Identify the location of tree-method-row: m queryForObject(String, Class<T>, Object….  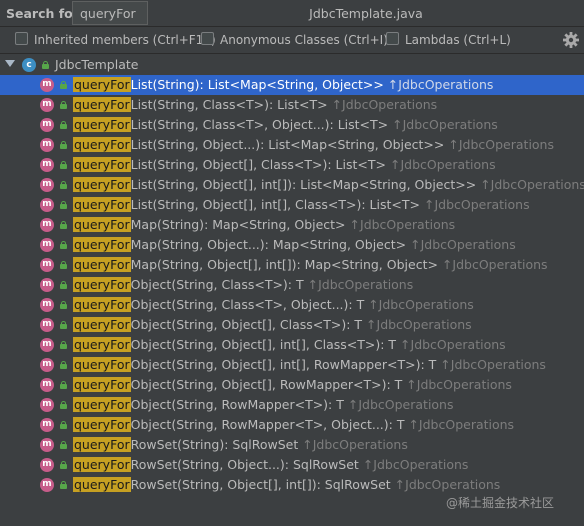
(292, 305).